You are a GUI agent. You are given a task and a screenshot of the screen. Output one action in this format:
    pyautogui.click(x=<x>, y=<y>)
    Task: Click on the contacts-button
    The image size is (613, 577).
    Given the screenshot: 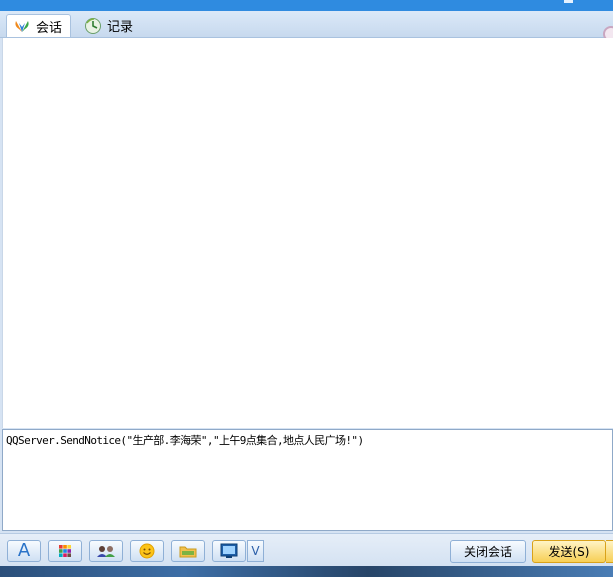 What is the action you would take?
    pyautogui.click(x=106, y=551)
    